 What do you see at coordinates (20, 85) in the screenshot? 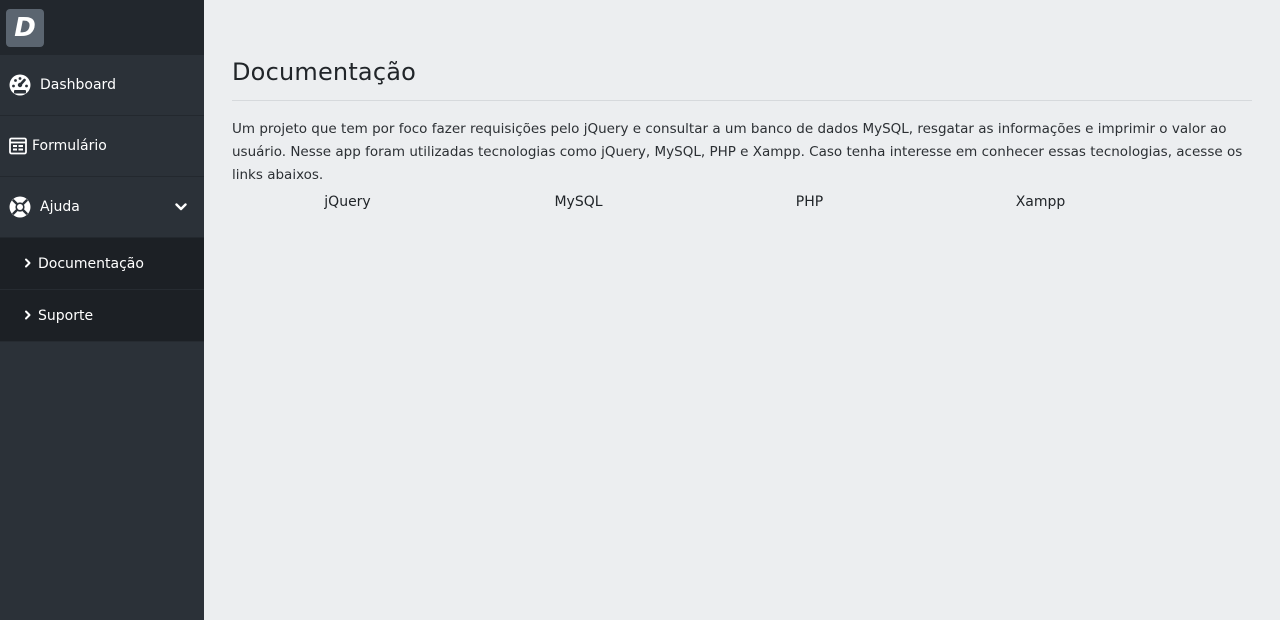
I see `dashboard-gauge-icon` at bounding box center [20, 85].